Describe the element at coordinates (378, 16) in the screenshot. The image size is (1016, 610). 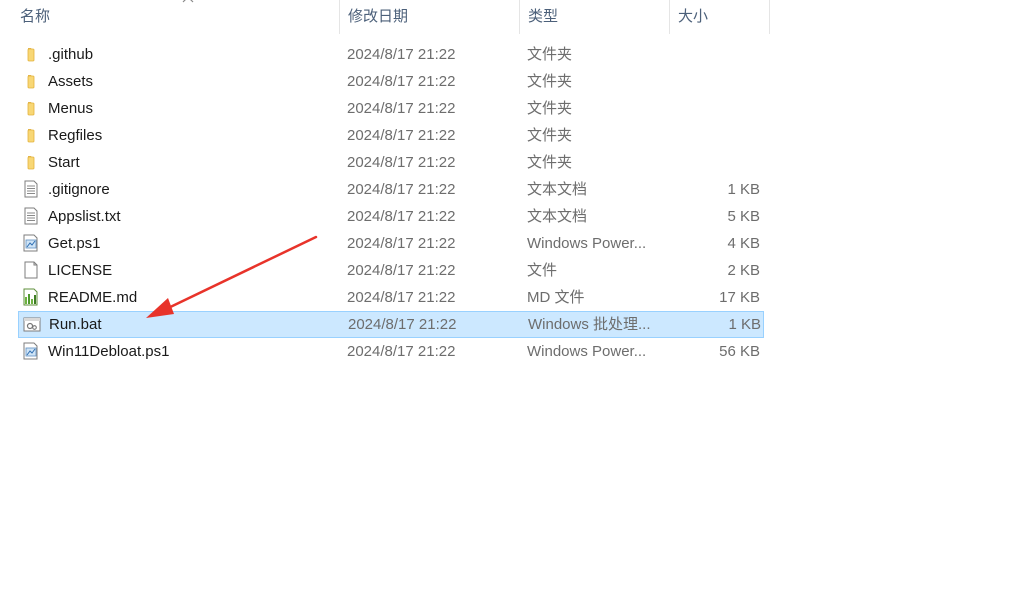
I see `column-header-date-label: 修改日期` at that location.